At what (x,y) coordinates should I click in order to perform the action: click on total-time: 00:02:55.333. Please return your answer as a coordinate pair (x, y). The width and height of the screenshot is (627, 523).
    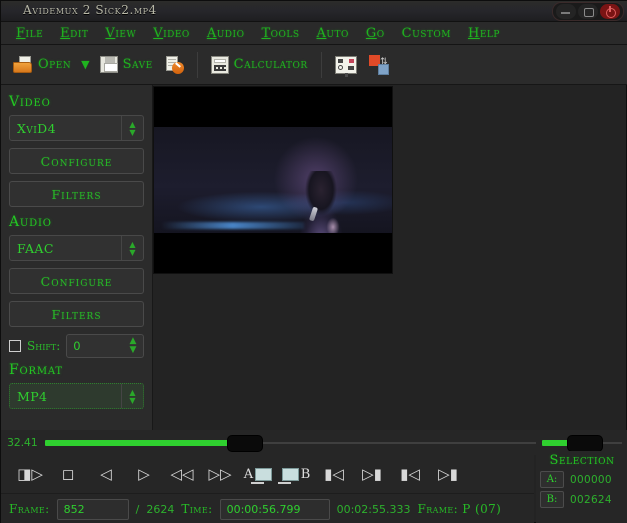
    Looking at the image, I should click on (373, 509).